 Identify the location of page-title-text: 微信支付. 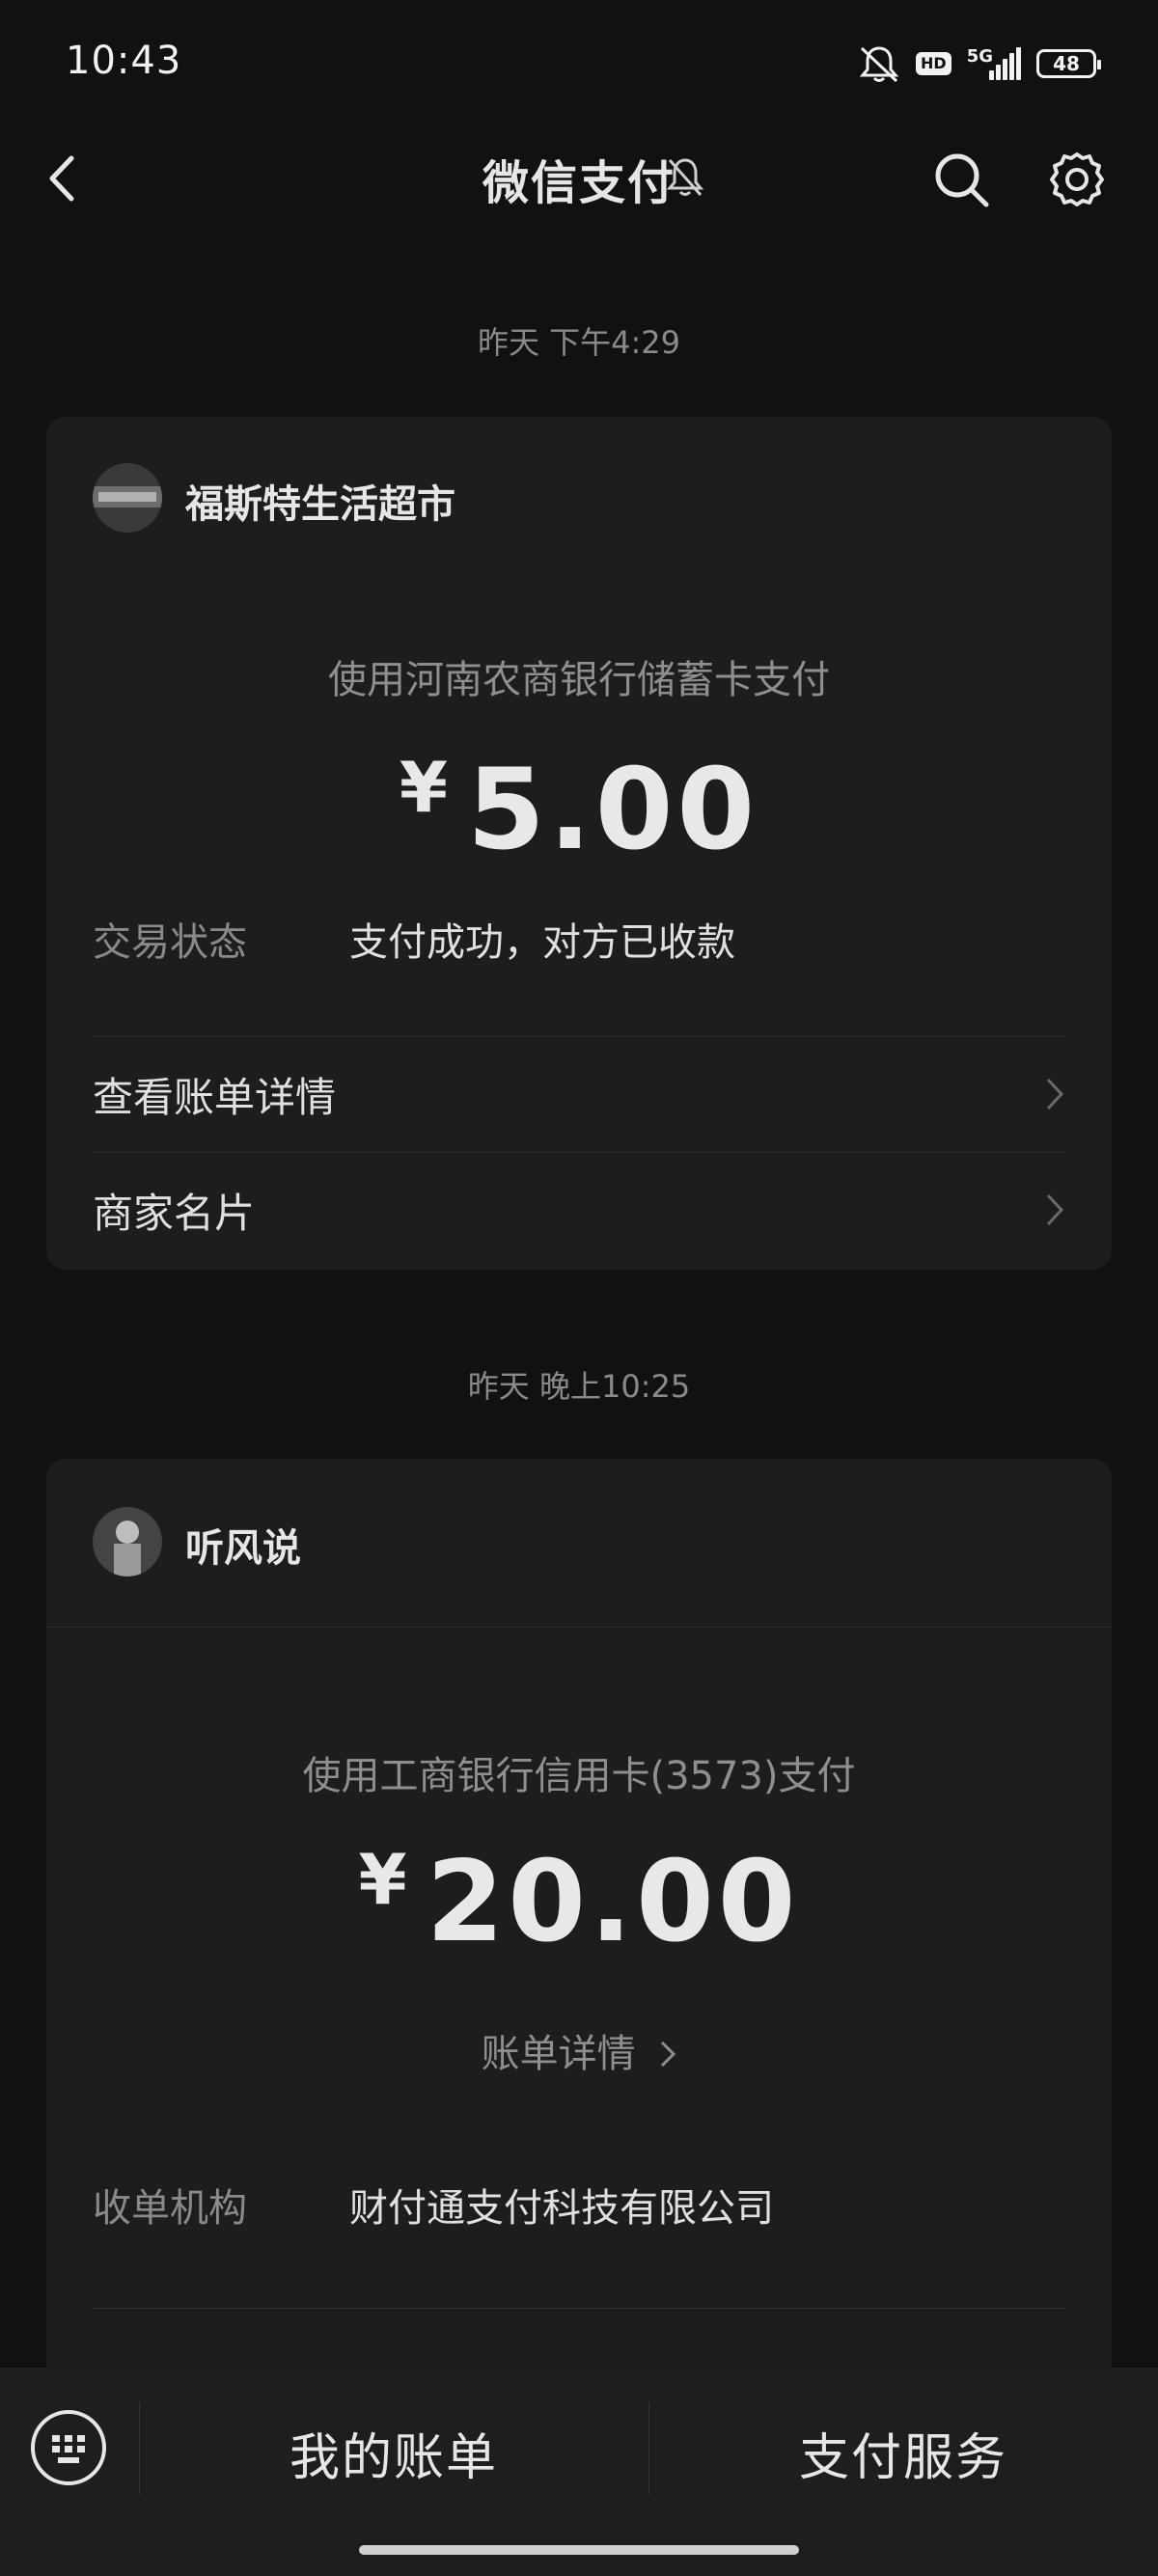
(579, 183).